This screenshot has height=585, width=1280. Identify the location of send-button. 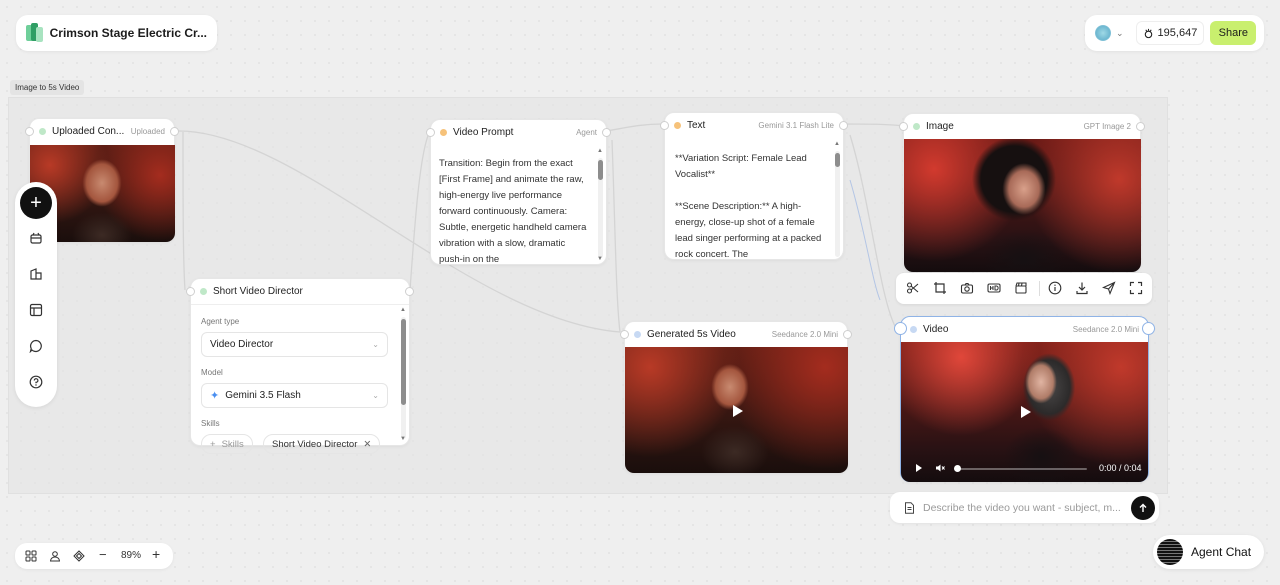
(1143, 507).